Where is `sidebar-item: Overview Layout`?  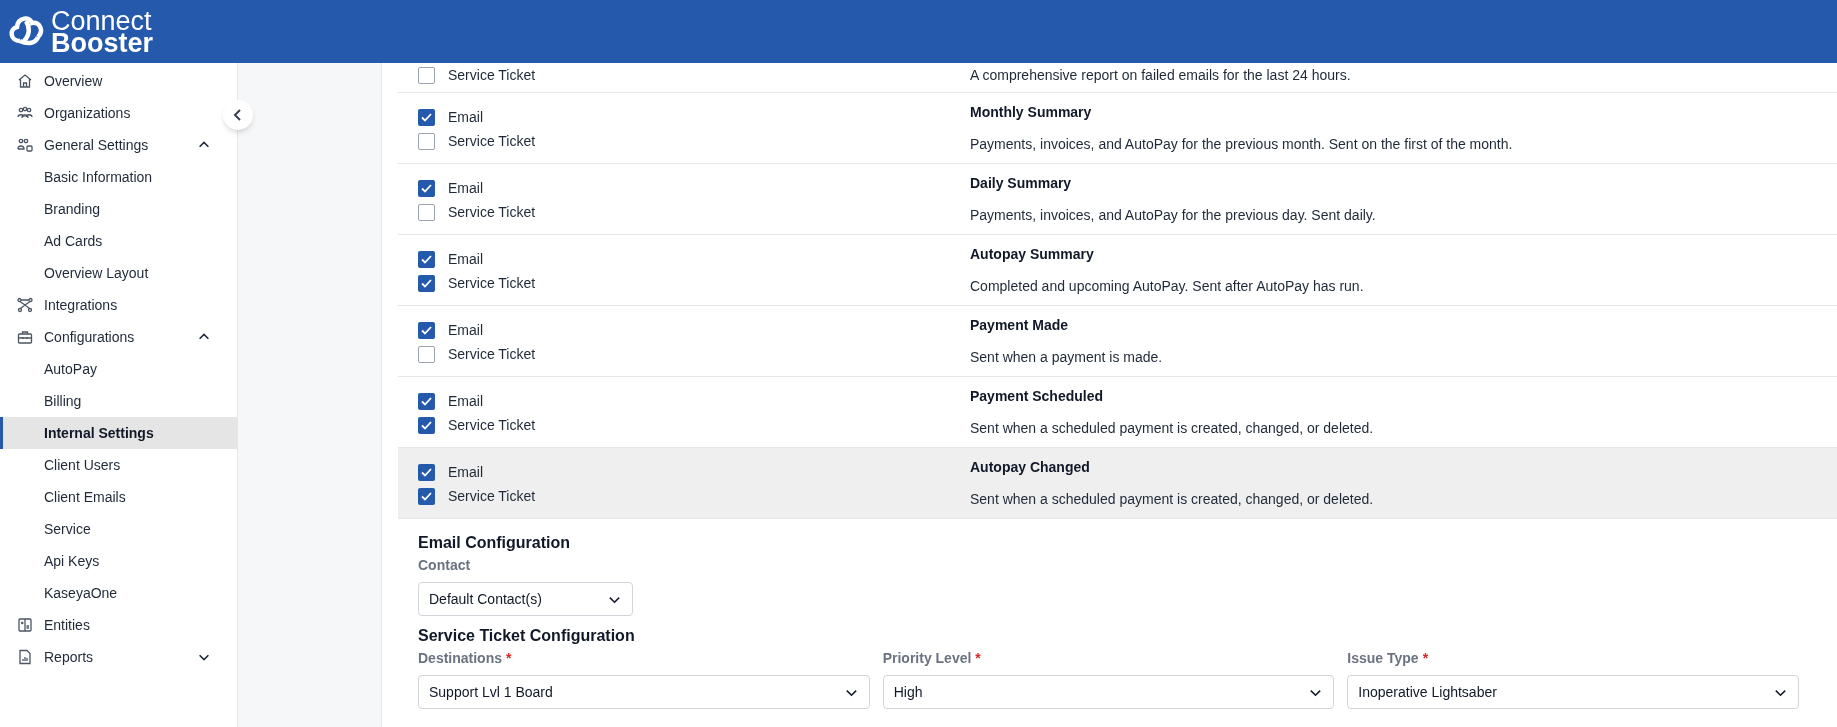 sidebar-item: Overview Layout is located at coordinates (110, 273).